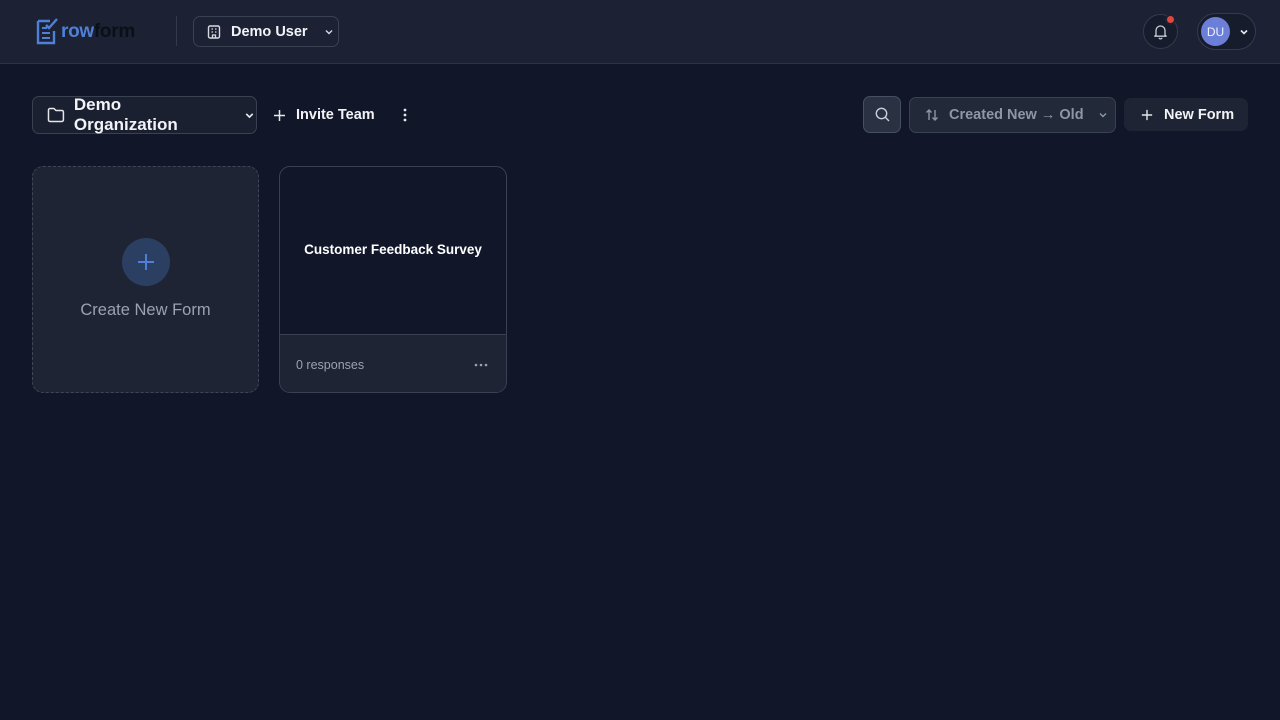 The width and height of the screenshot is (1280, 720). What do you see at coordinates (145, 310) in the screenshot?
I see `create-new-form-label: Create New Form` at bounding box center [145, 310].